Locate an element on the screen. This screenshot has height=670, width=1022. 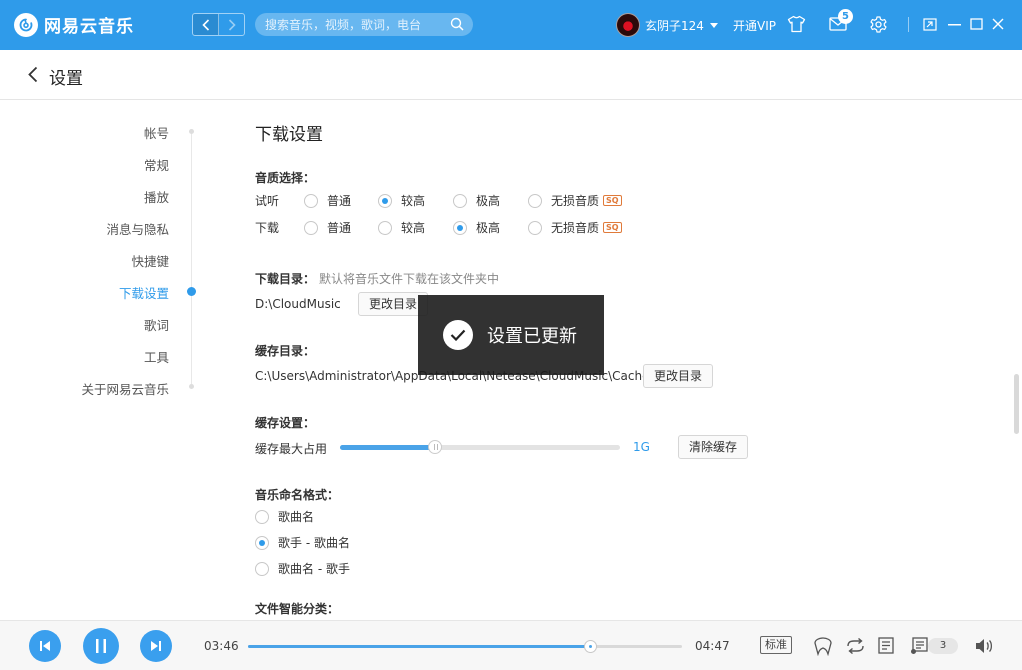
section-title: 下载设置 is located at coordinates (289, 135).